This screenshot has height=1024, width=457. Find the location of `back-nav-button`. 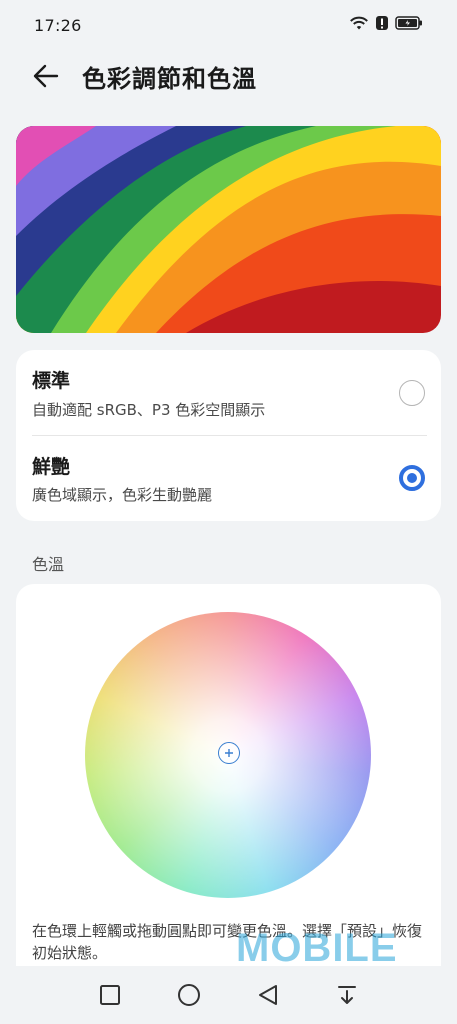

back-nav-button is located at coordinates (268, 995).